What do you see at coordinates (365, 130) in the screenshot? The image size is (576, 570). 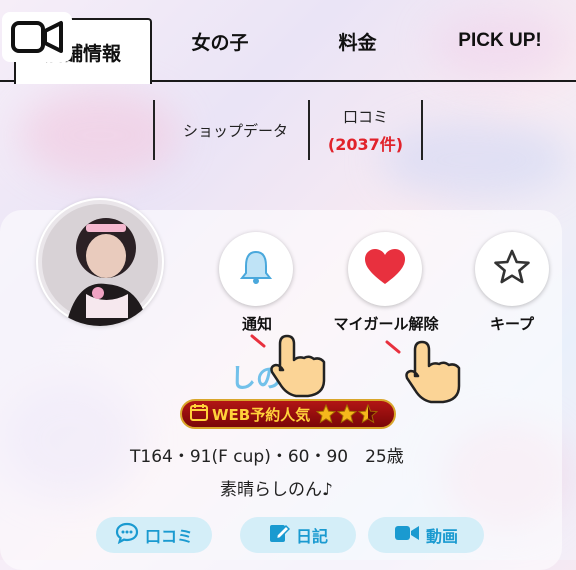 I see `tab-reviews: 口コミ (2037件)` at bounding box center [365, 130].